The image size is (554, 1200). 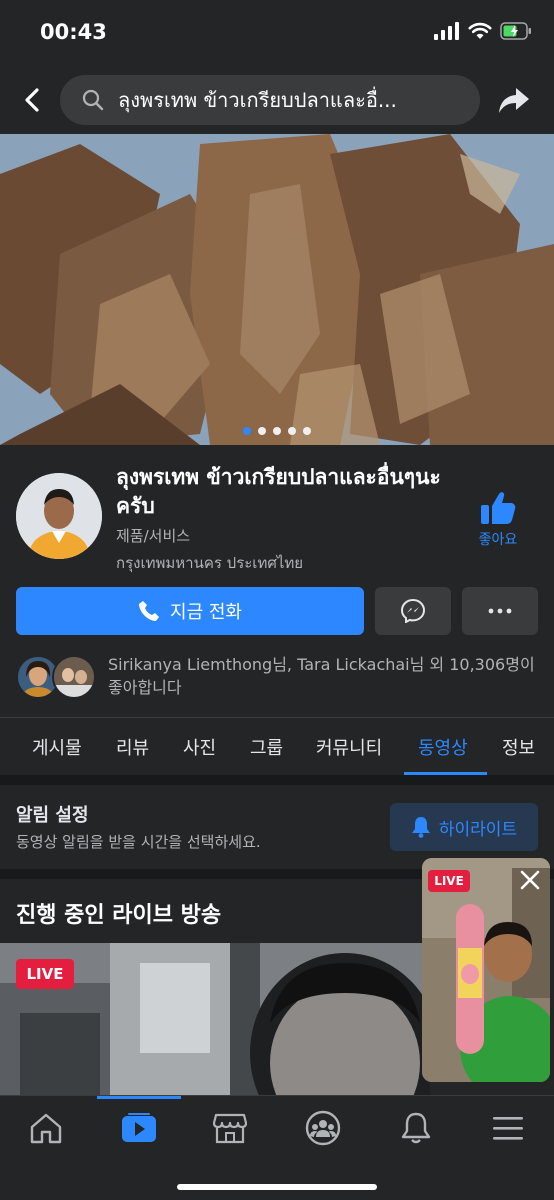 What do you see at coordinates (132, 747) in the screenshot?
I see `tab-reviews: 리뷰` at bounding box center [132, 747].